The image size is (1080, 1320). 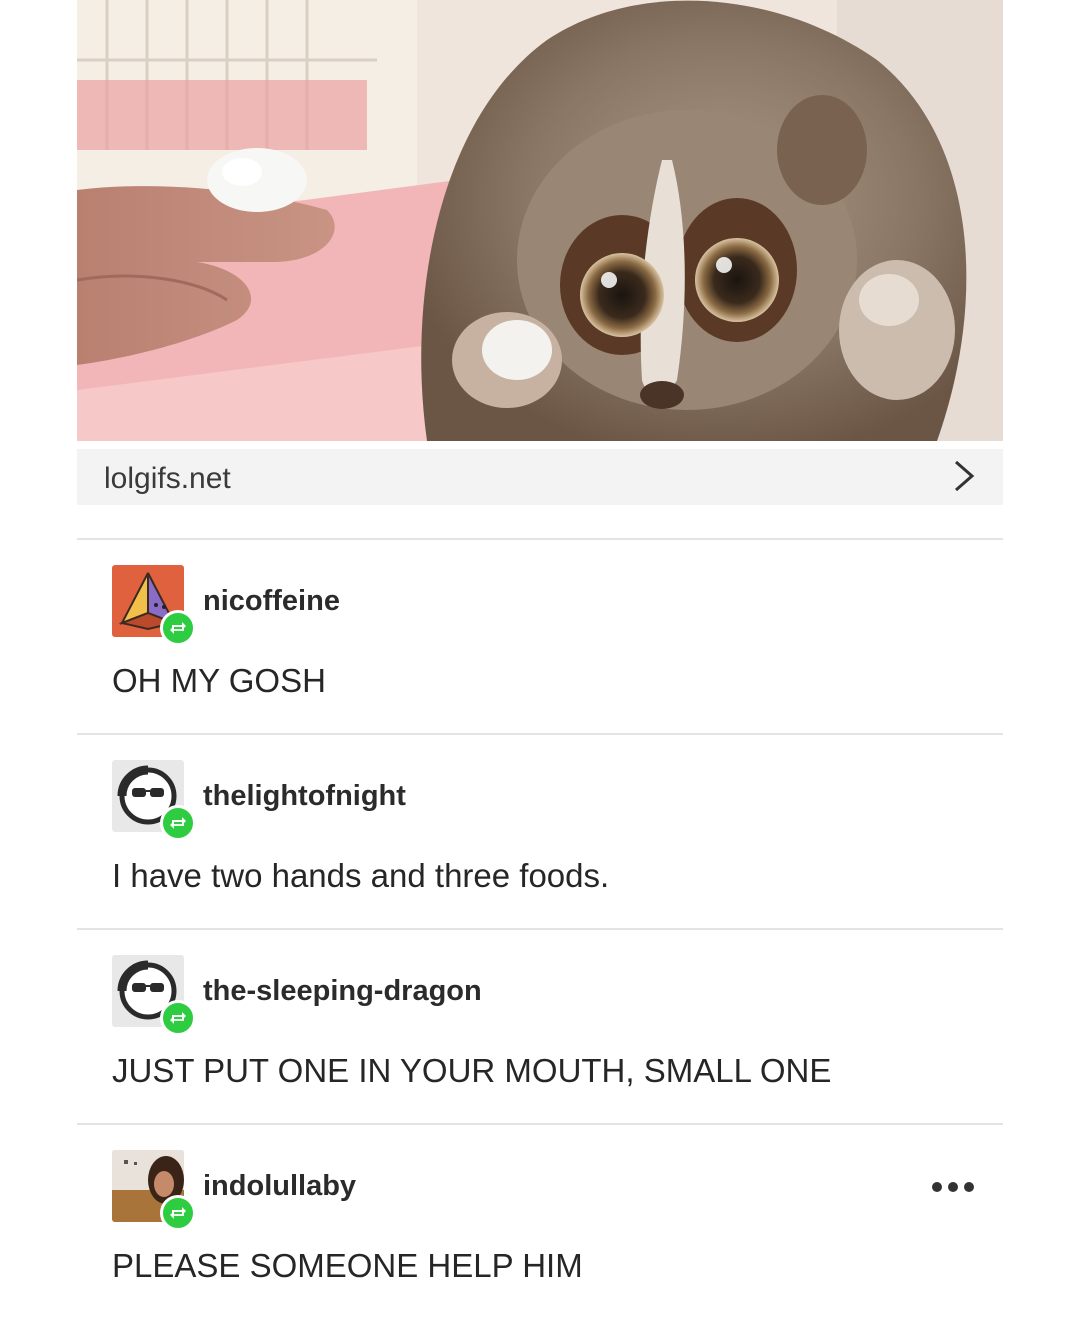 I want to click on reblog-text: JUST PUT ONE IN YOUR MOUTH, SMALL ONE, so click(x=472, y=1070).